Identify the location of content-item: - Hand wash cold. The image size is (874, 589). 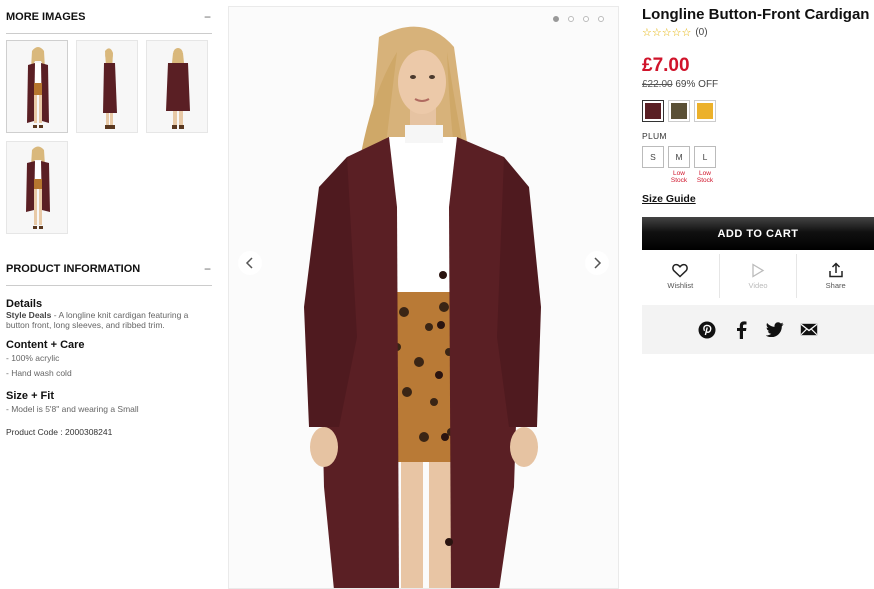
(39, 373).